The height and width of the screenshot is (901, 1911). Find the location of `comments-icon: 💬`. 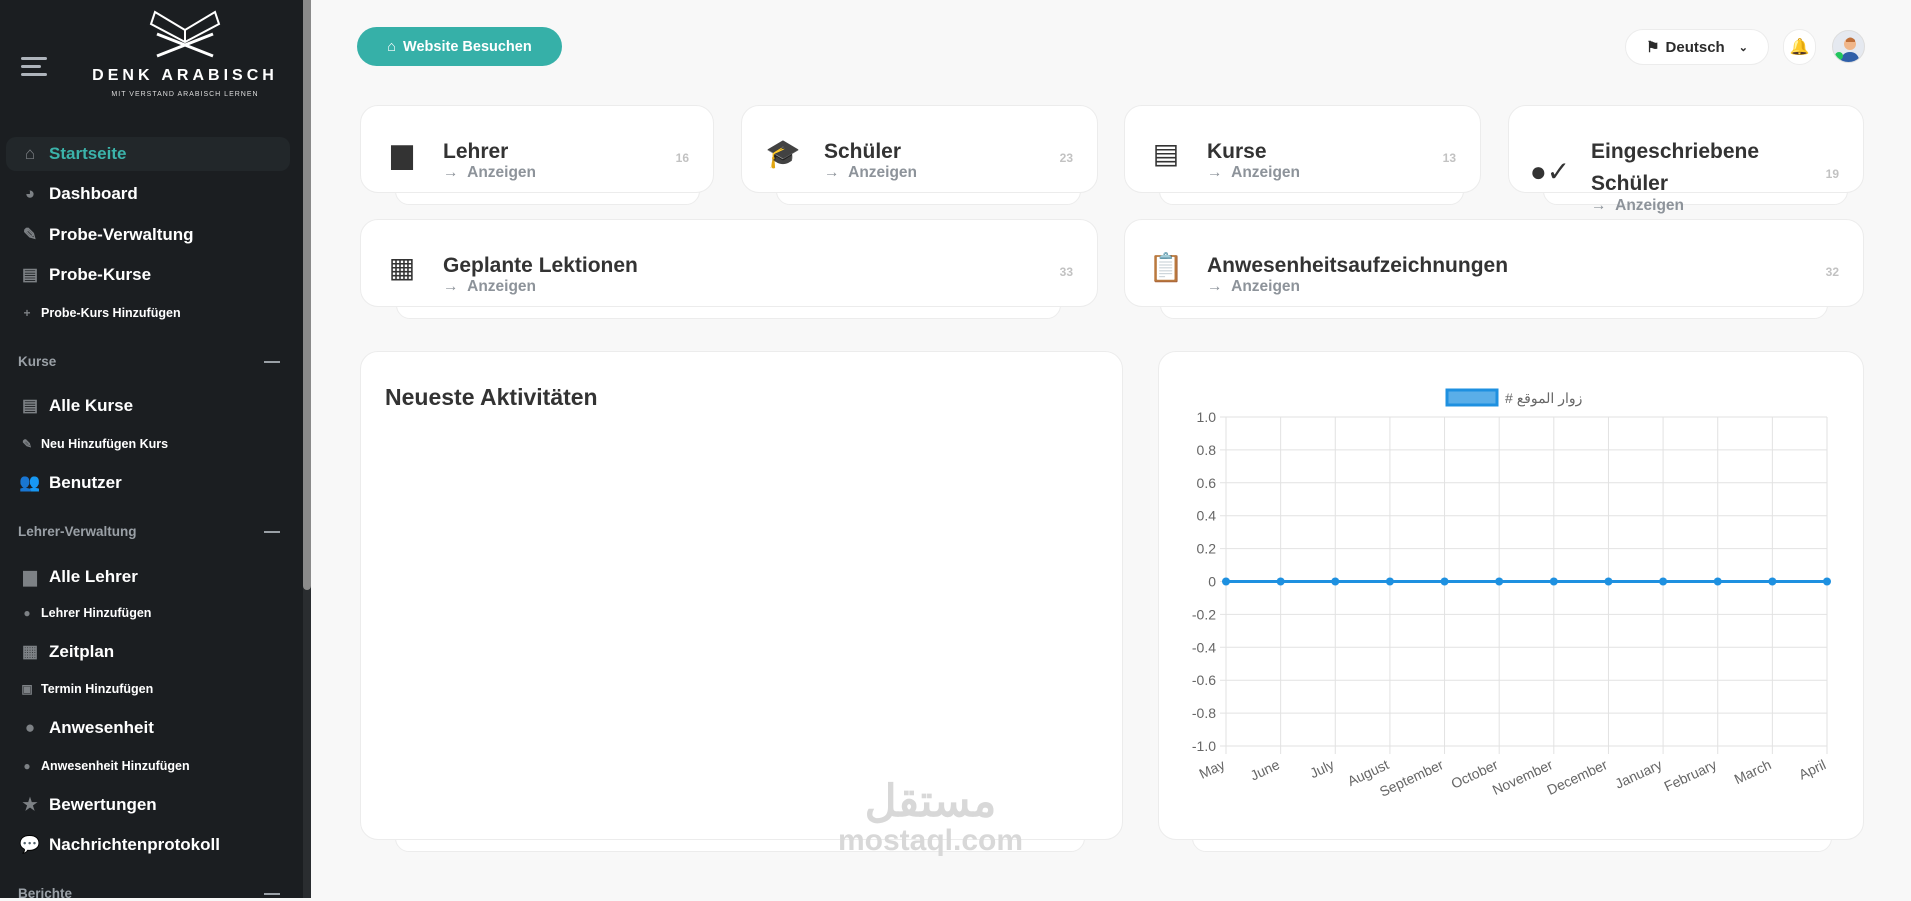

comments-icon: 💬 is located at coordinates (30, 844).